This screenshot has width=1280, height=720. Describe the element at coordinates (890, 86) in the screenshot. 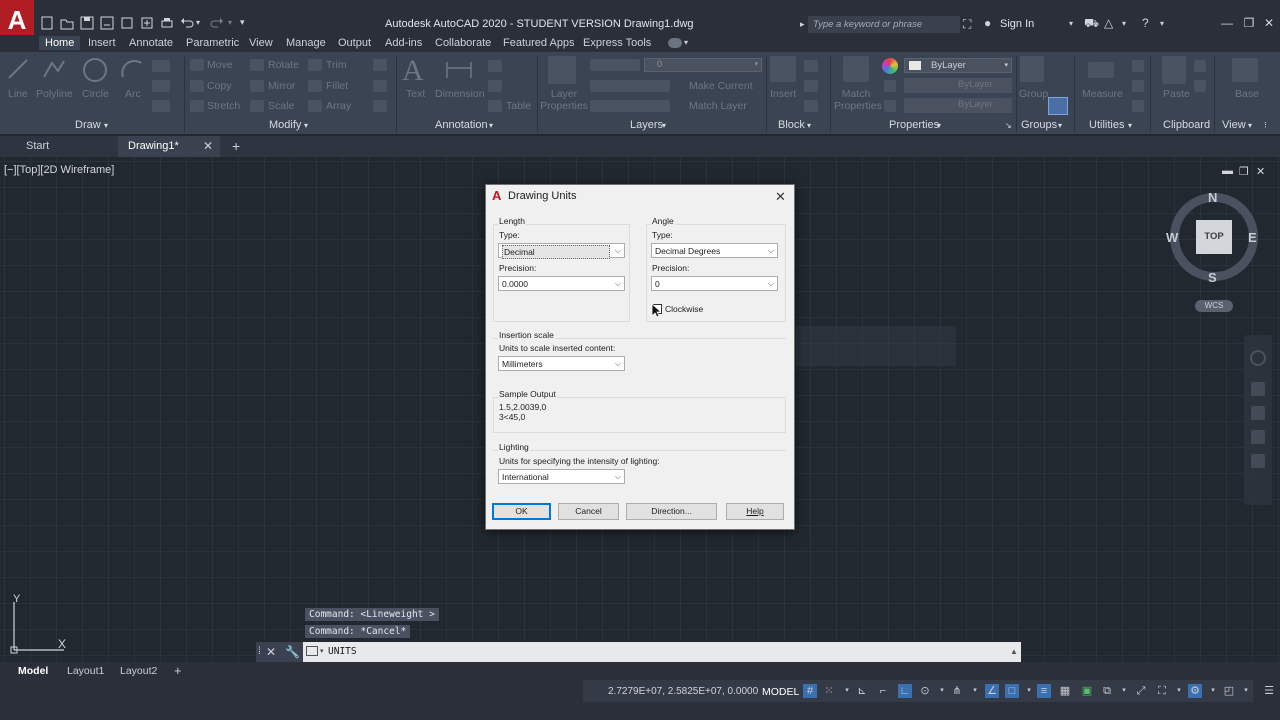

I see `lineweight-icon` at that location.